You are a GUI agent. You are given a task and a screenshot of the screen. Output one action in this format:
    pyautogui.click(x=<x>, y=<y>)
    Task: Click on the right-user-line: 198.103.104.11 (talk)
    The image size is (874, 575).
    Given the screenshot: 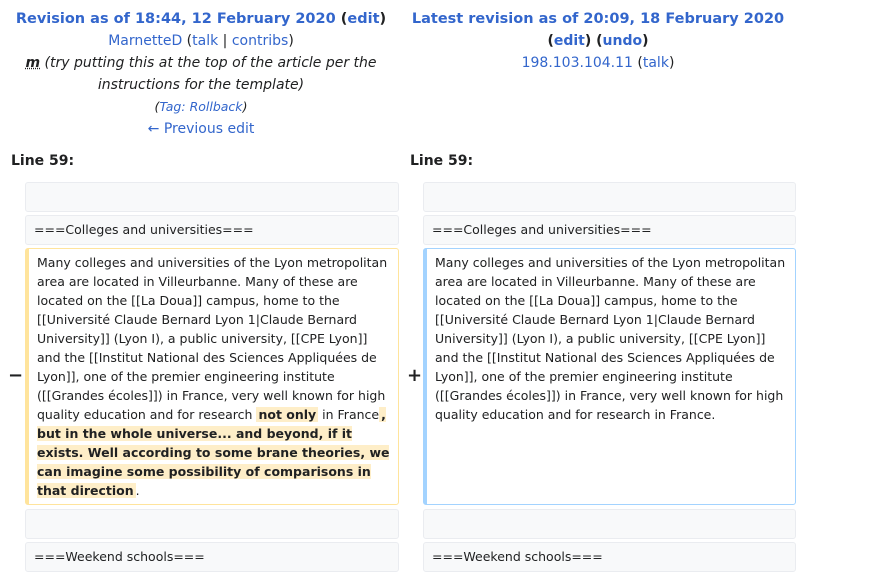 What is the action you would take?
    pyautogui.click(x=598, y=63)
    